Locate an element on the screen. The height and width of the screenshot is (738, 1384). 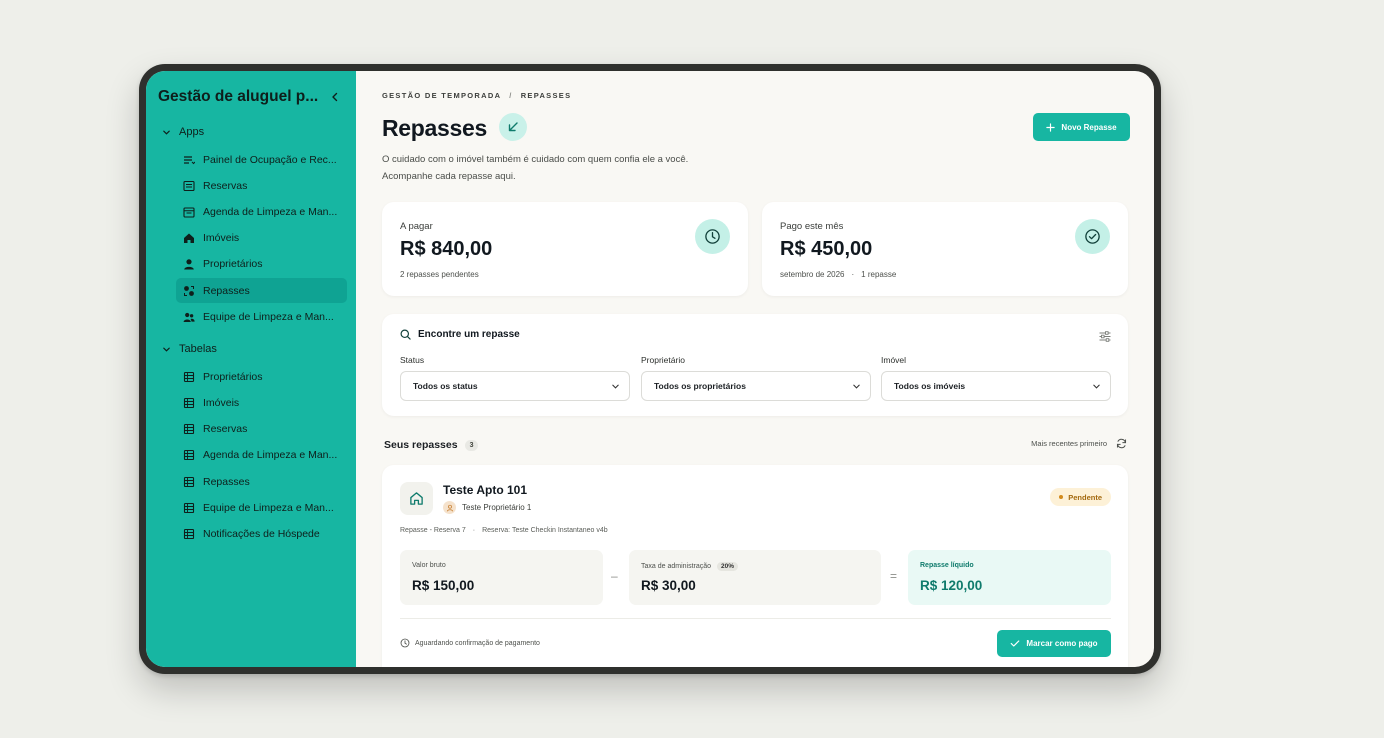
arrow-down-left-icon is located at coordinates (513, 127).